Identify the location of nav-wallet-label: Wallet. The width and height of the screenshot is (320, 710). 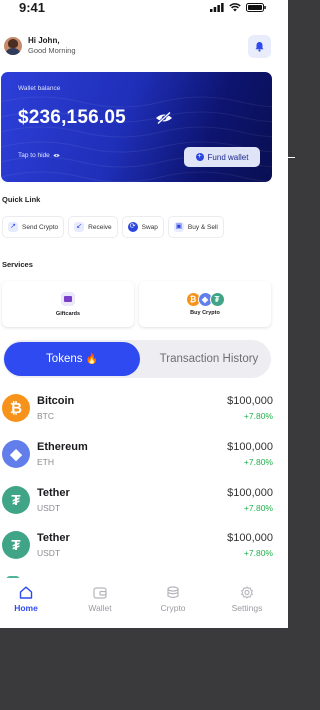
(100, 608).